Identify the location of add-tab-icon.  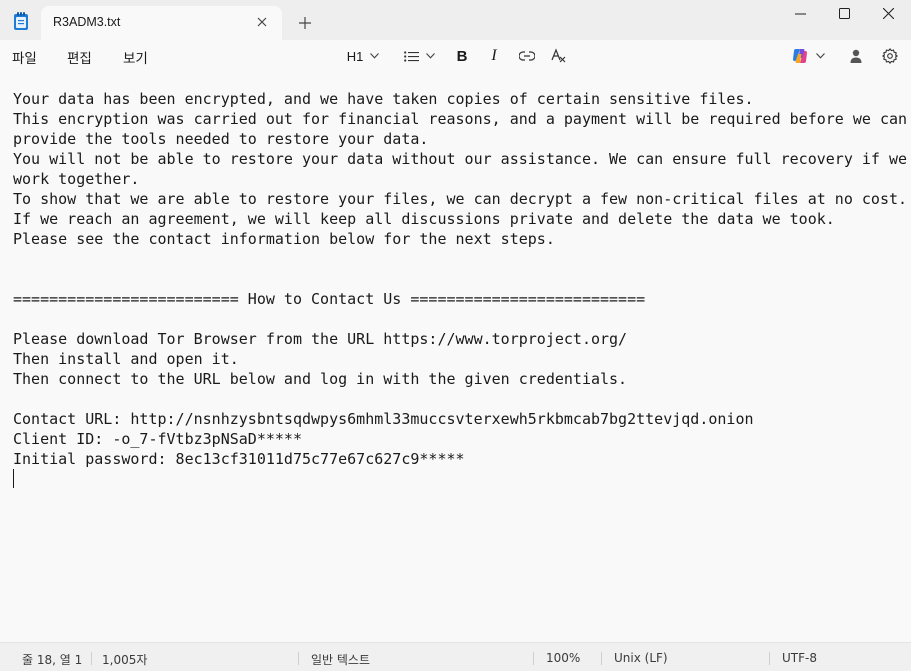
(305, 23).